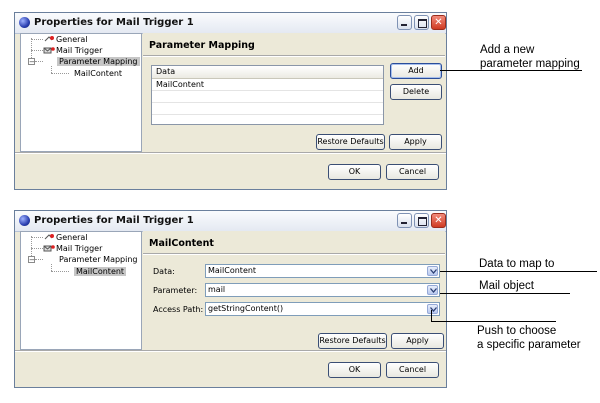 The image size is (600, 403). I want to click on annotation-data-note: Data to map to, so click(517, 264).